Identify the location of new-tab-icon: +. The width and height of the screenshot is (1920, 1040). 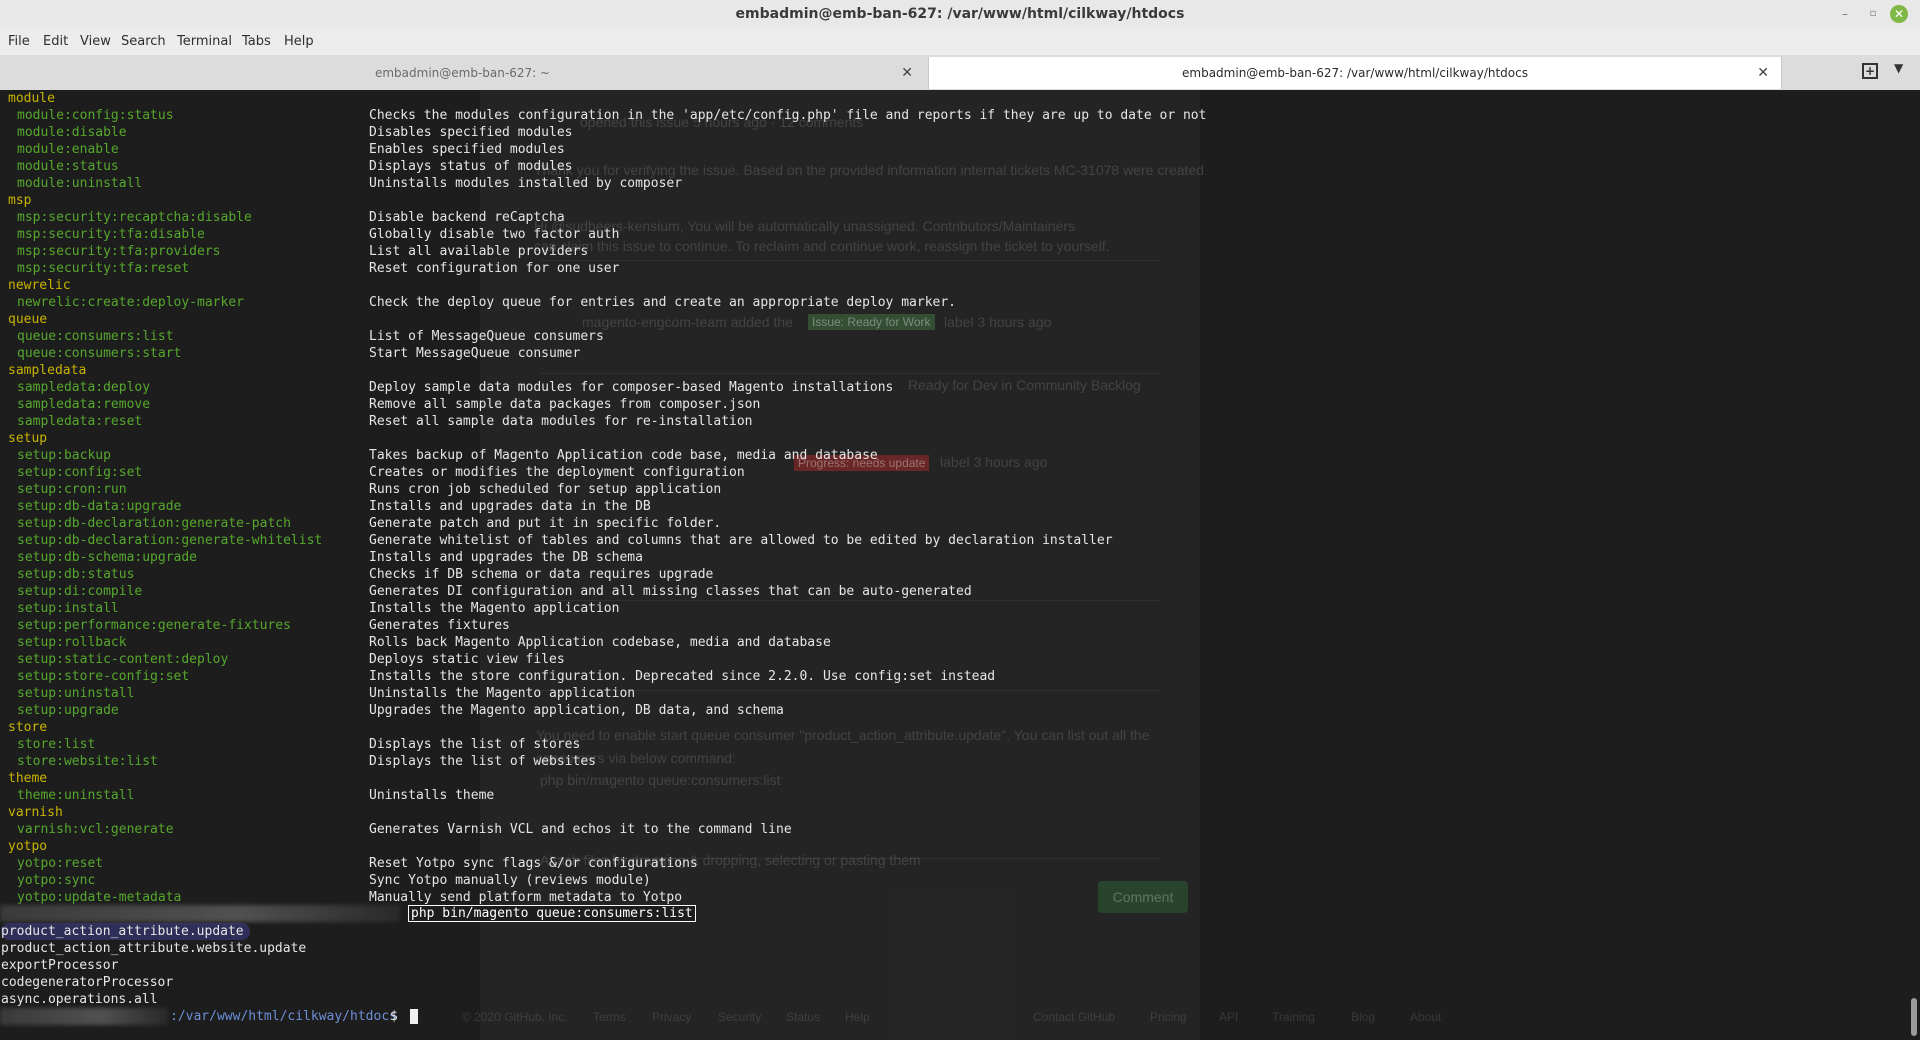
(1870, 71).